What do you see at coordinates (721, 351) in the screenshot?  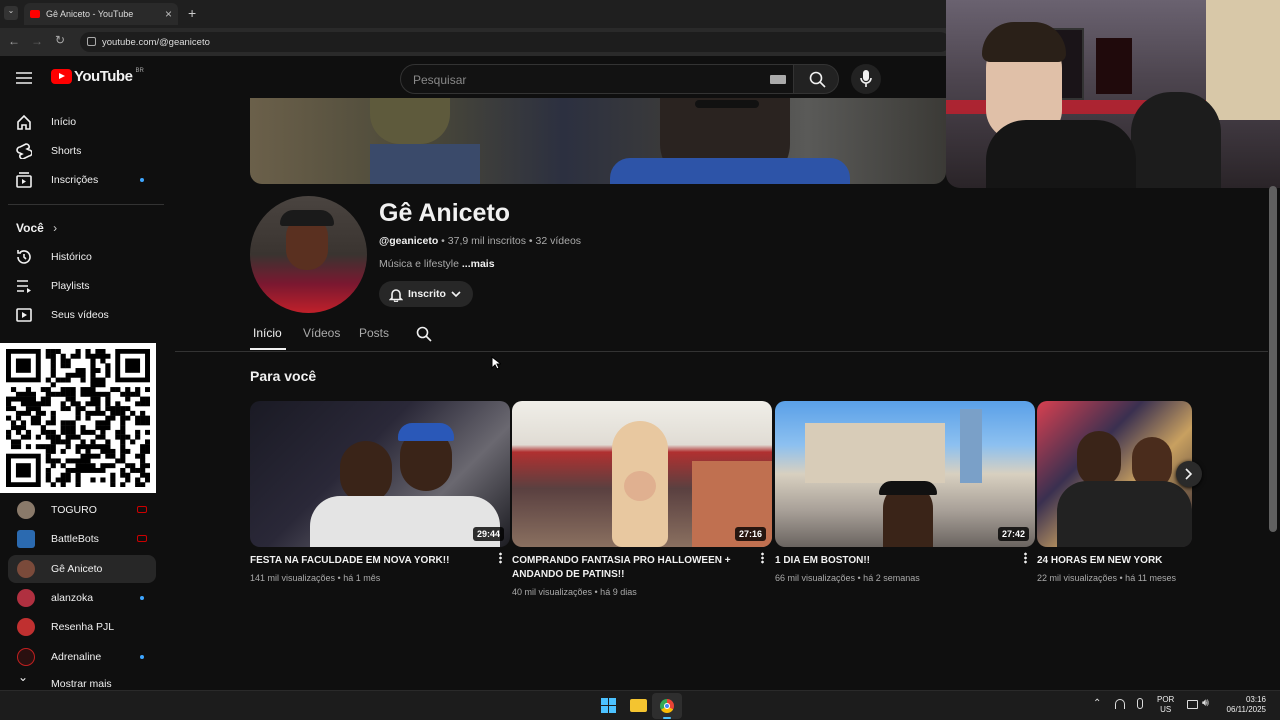 I see `tabs-divider` at bounding box center [721, 351].